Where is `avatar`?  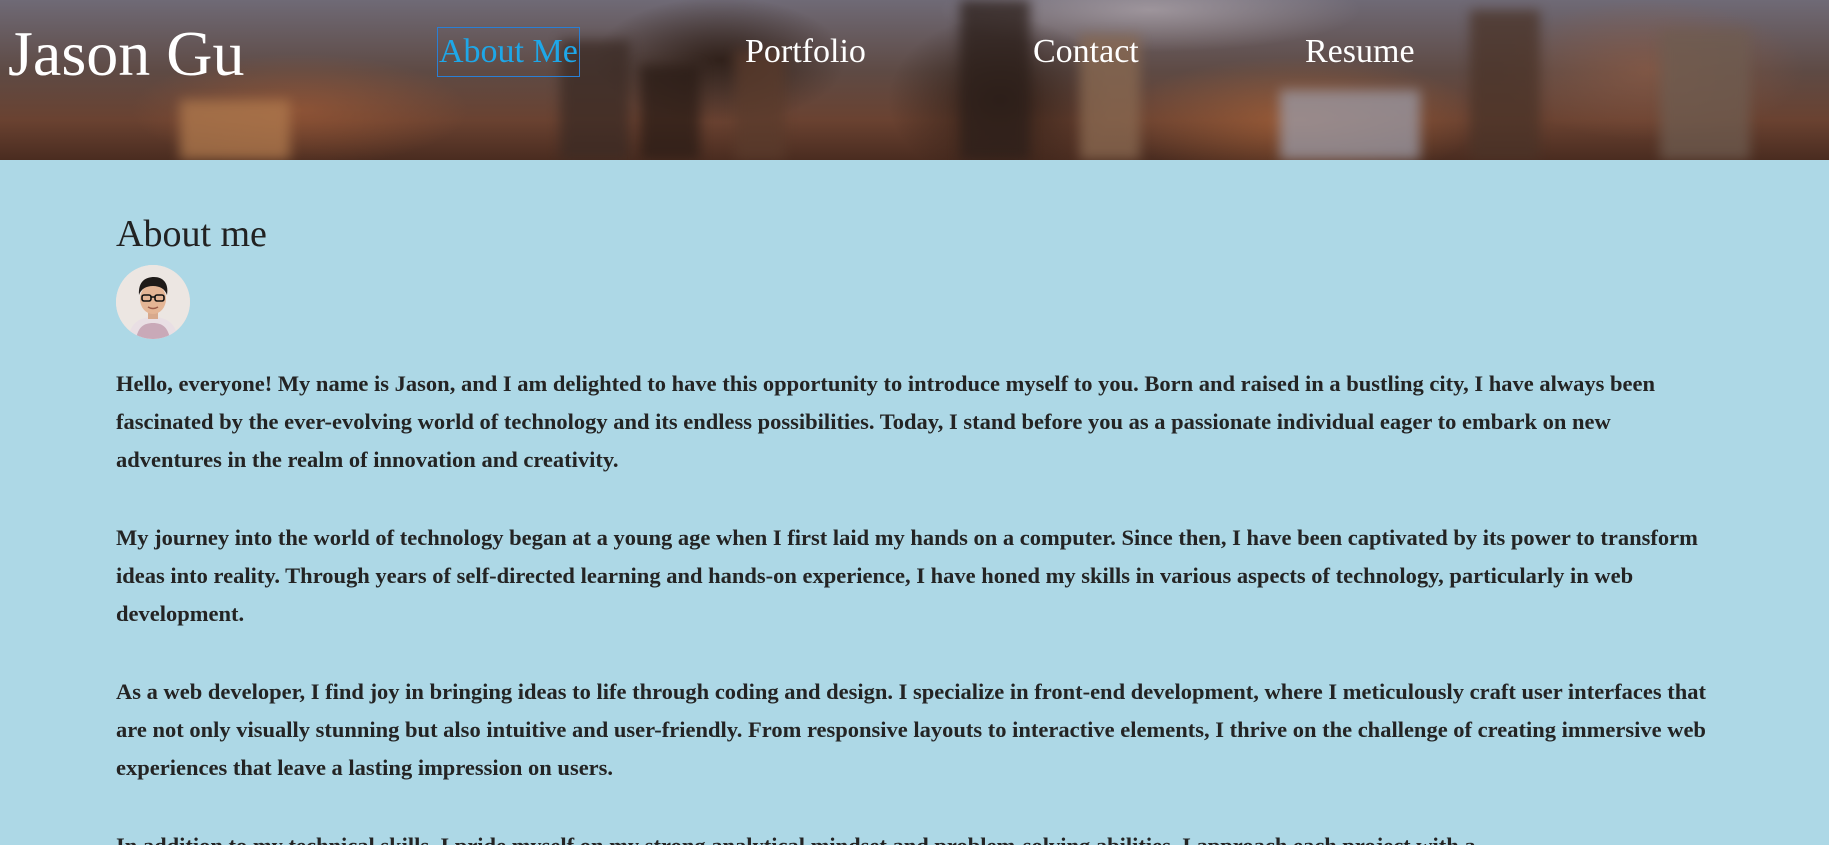
avatar is located at coordinates (153, 302).